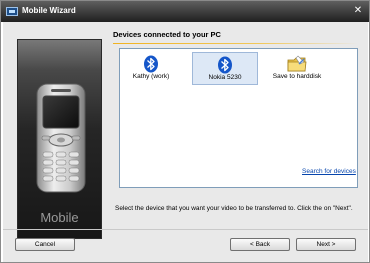 Image resolution: width=370 pixels, height=263 pixels. I want to click on window-title: Mobile Wizard, so click(49, 10).